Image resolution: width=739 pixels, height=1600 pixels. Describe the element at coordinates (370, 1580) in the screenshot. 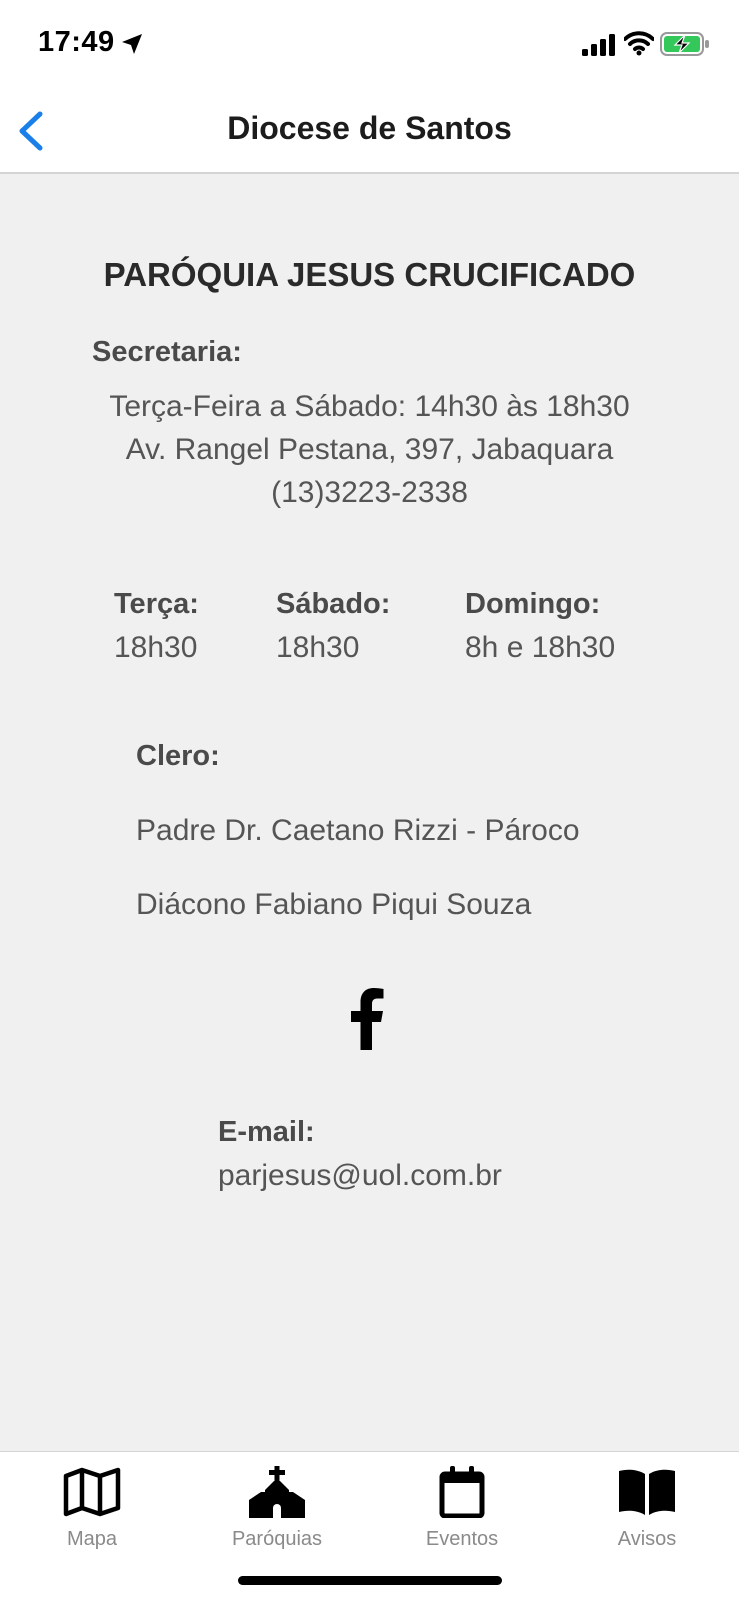

I see `home-indicator` at that location.